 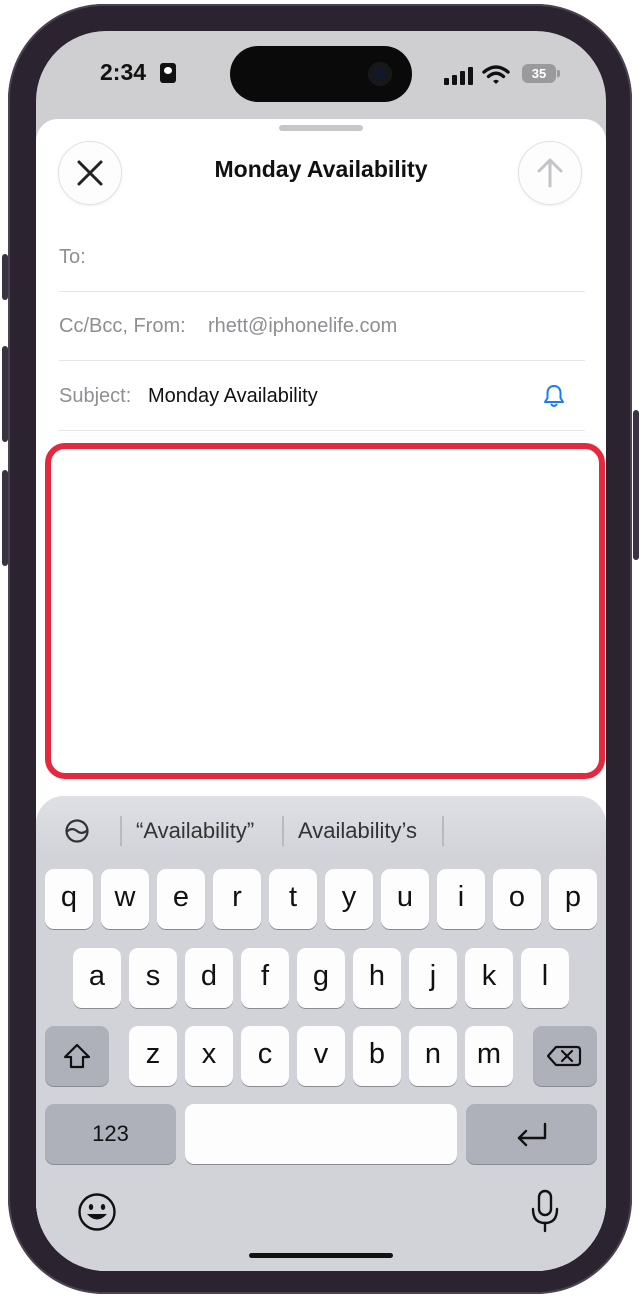 I want to click on key-i: i, so click(x=461, y=899).